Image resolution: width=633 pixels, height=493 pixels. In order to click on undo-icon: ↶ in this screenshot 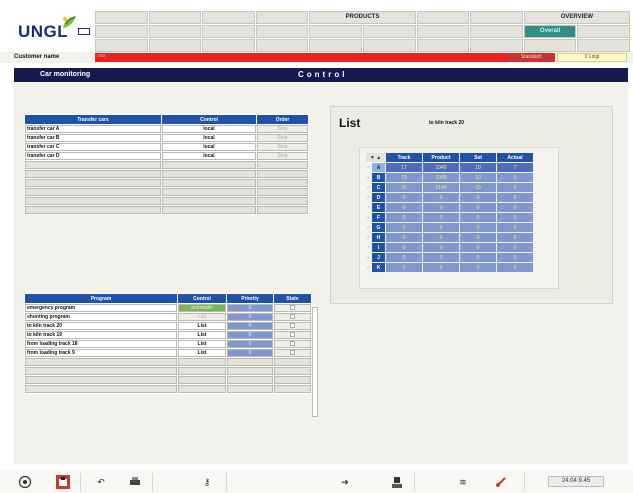, I will do `click(101, 482)`.